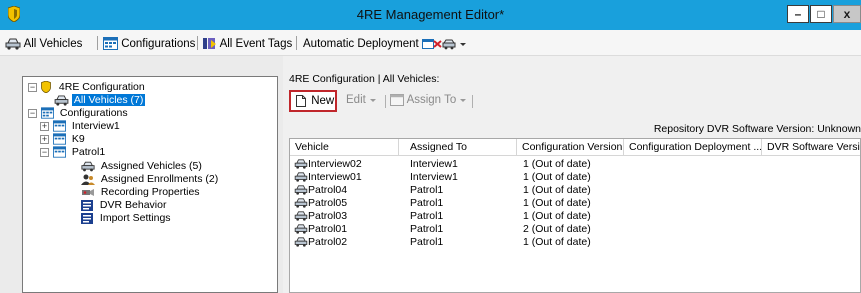 The width and height of the screenshot is (861, 293). I want to click on tree-item-configurations: Configurations, so click(84, 113).